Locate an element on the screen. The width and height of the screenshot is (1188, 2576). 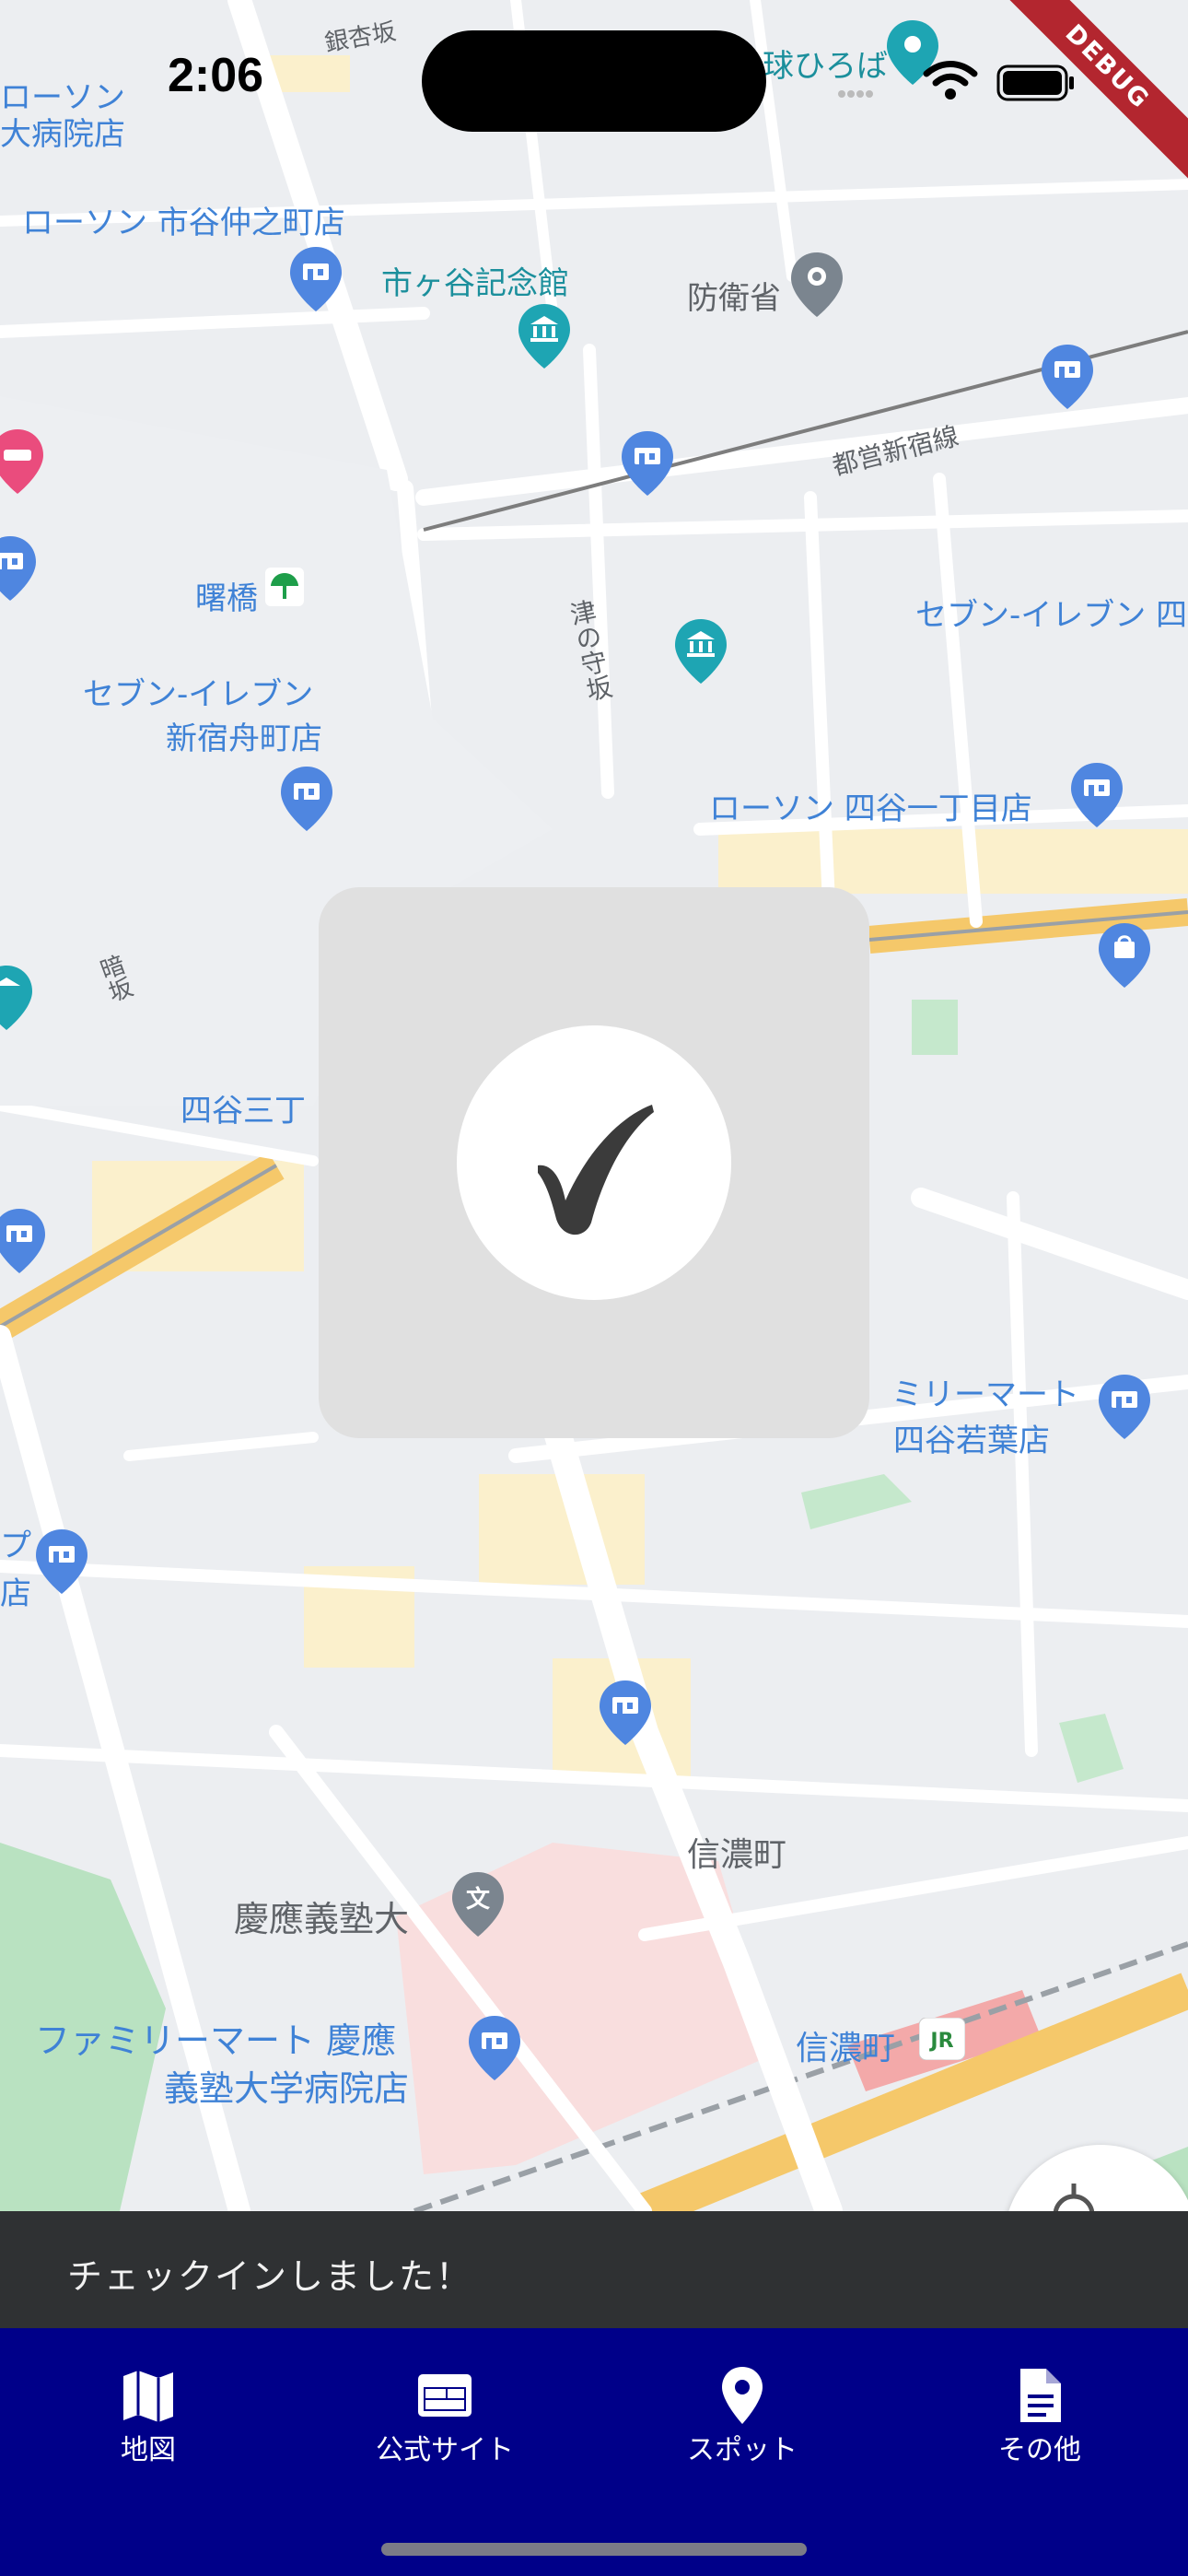
status-bar-time: 2:06 is located at coordinates (216, 75).